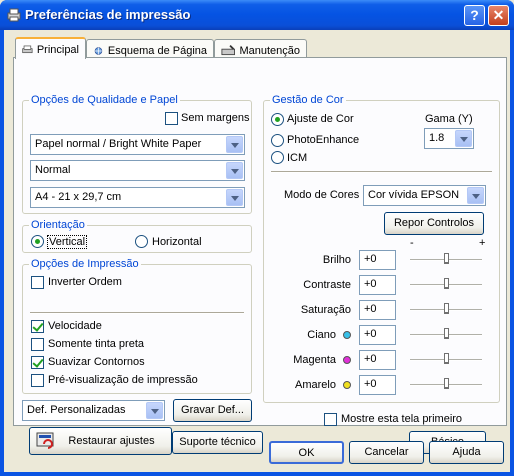  What do you see at coordinates (104, 100) in the screenshot?
I see `group-legend: Opções de Qualidade e Papel` at bounding box center [104, 100].